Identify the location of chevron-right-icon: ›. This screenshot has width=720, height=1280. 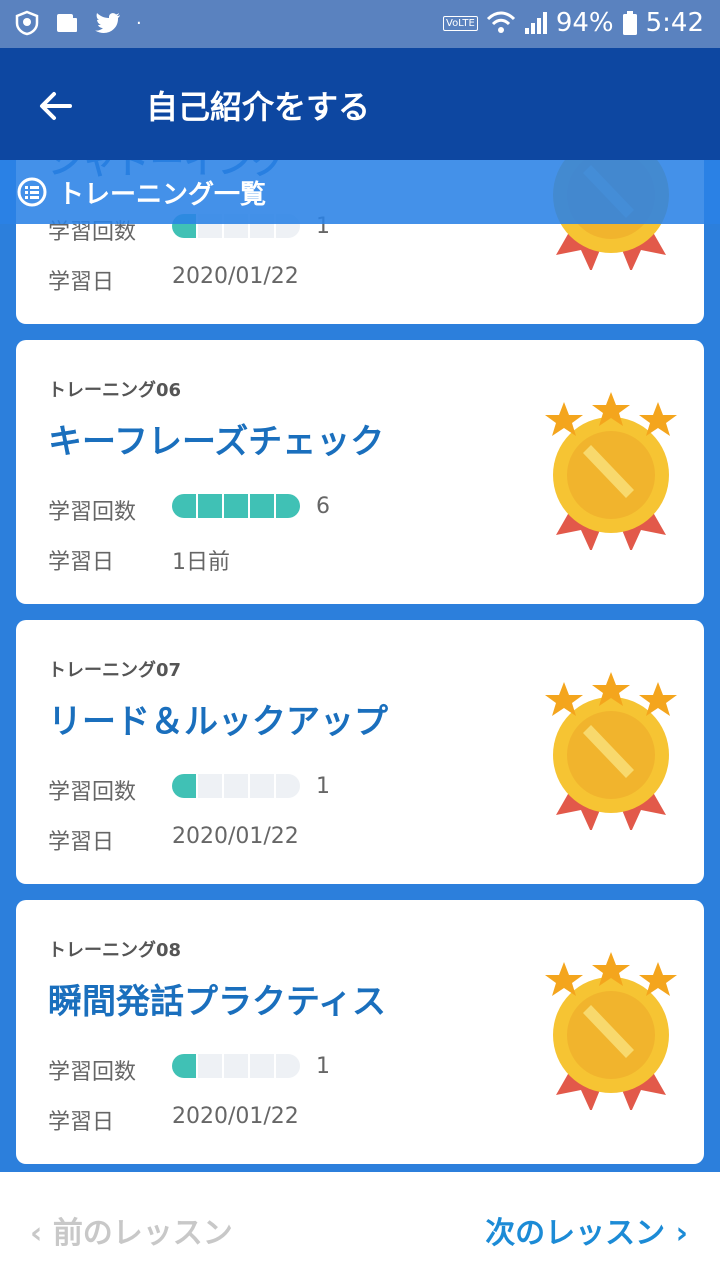
(676, 1233).